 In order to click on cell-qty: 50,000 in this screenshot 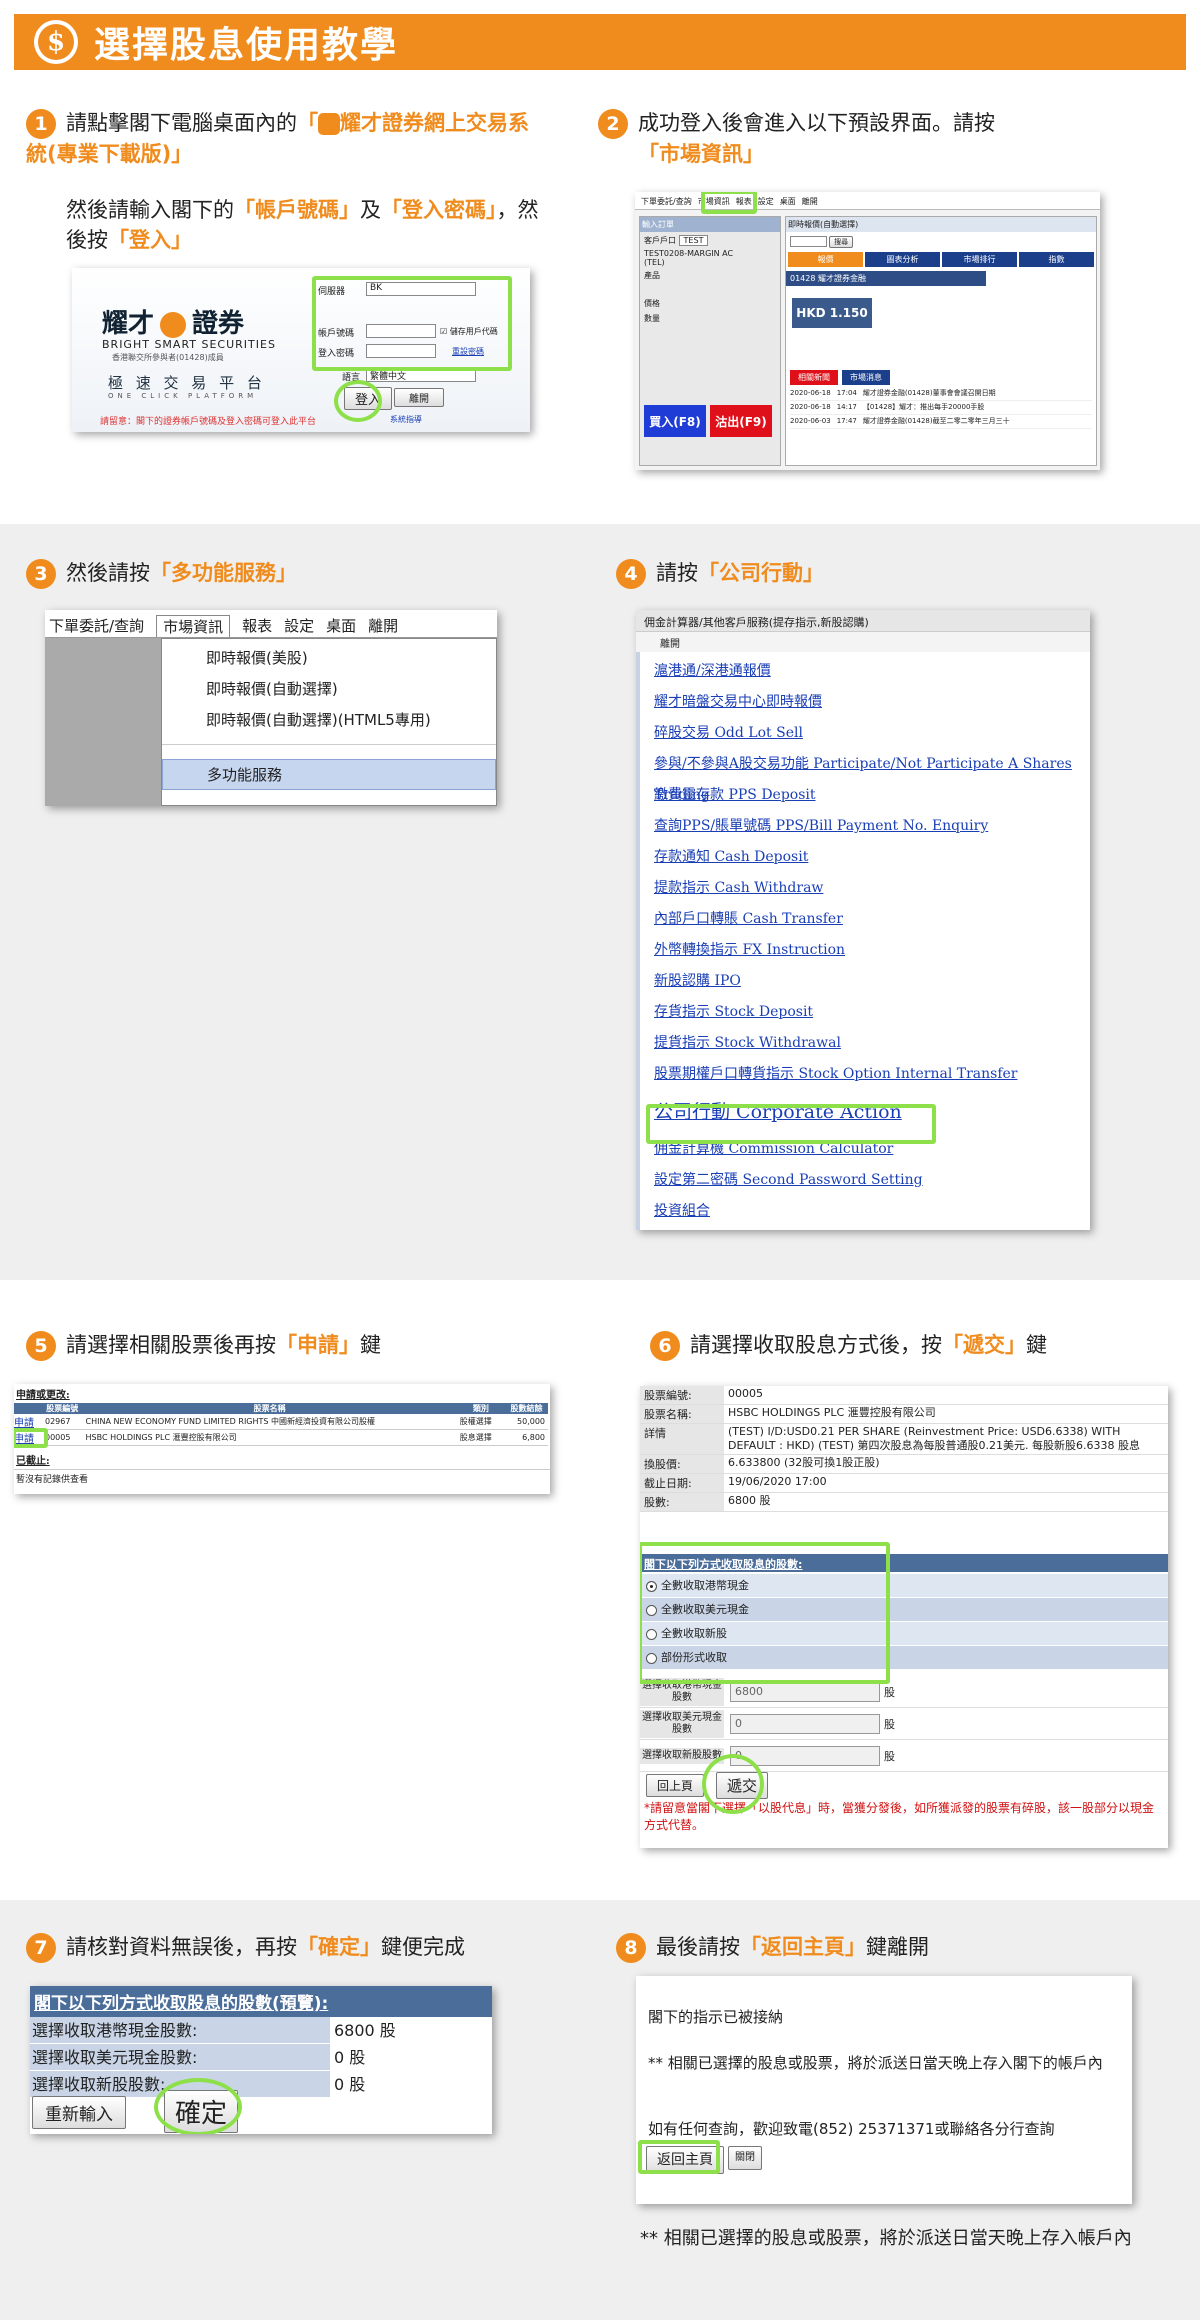, I will do `click(531, 1421)`.